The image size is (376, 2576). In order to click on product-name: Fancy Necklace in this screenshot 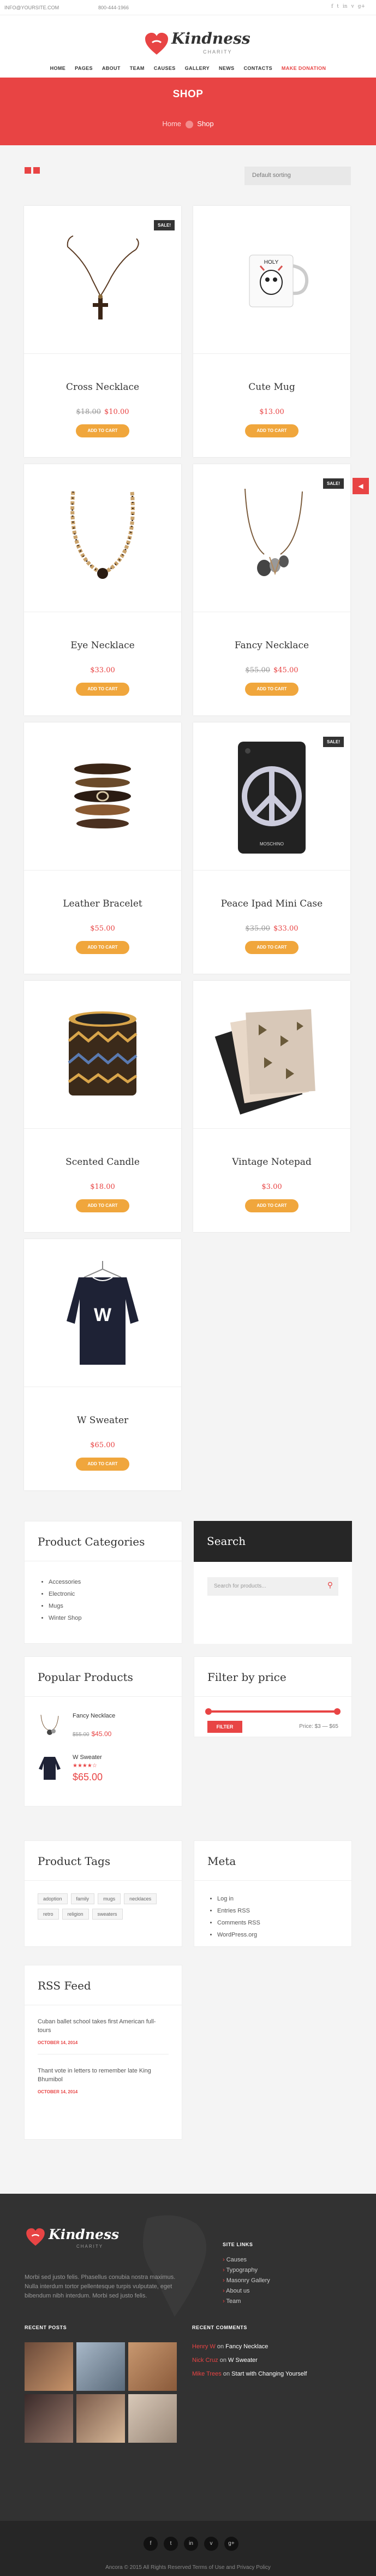, I will do `click(271, 645)`.